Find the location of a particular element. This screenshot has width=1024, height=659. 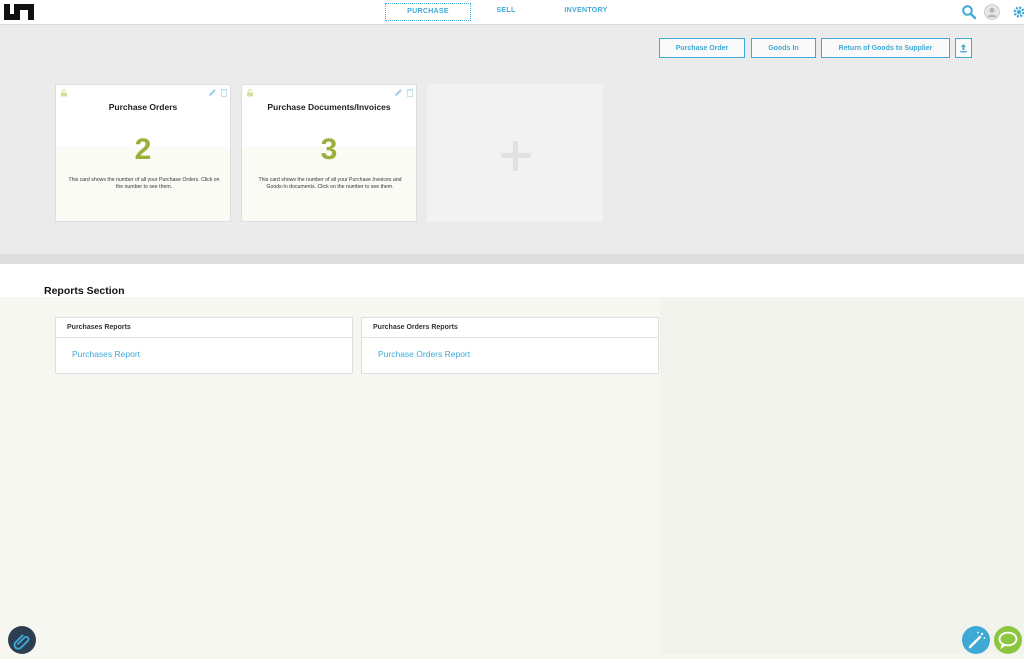

main-nav: PURCHASE SELL INVENTORY is located at coordinates (512, 12).